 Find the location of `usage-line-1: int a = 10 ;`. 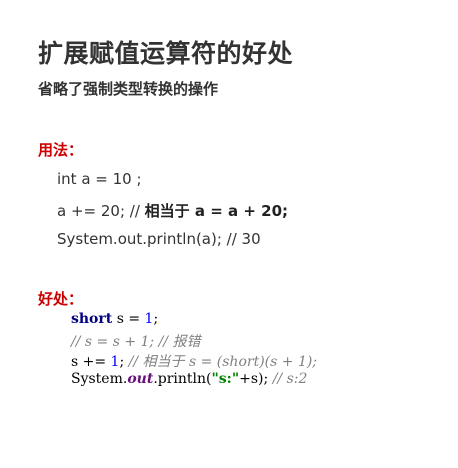

usage-line-1: int a = 10 ; is located at coordinates (99, 179).